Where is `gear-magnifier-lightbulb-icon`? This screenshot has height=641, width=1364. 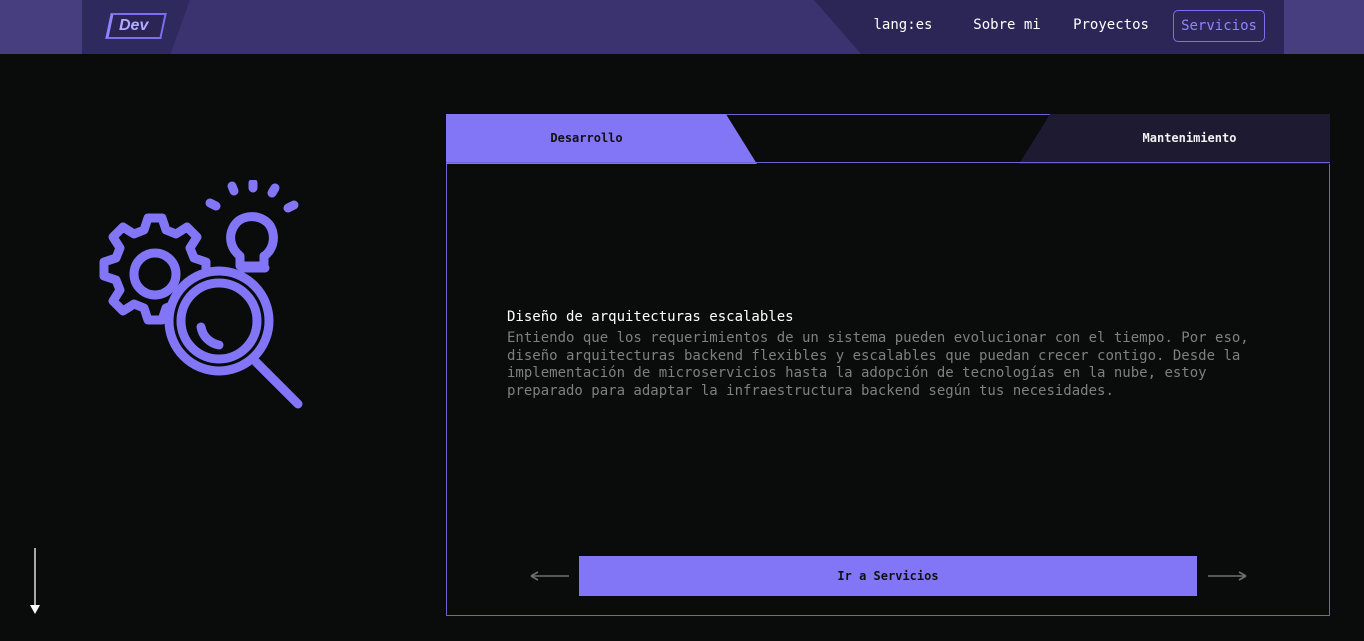 gear-magnifier-lightbulb-icon is located at coordinates (201, 294).